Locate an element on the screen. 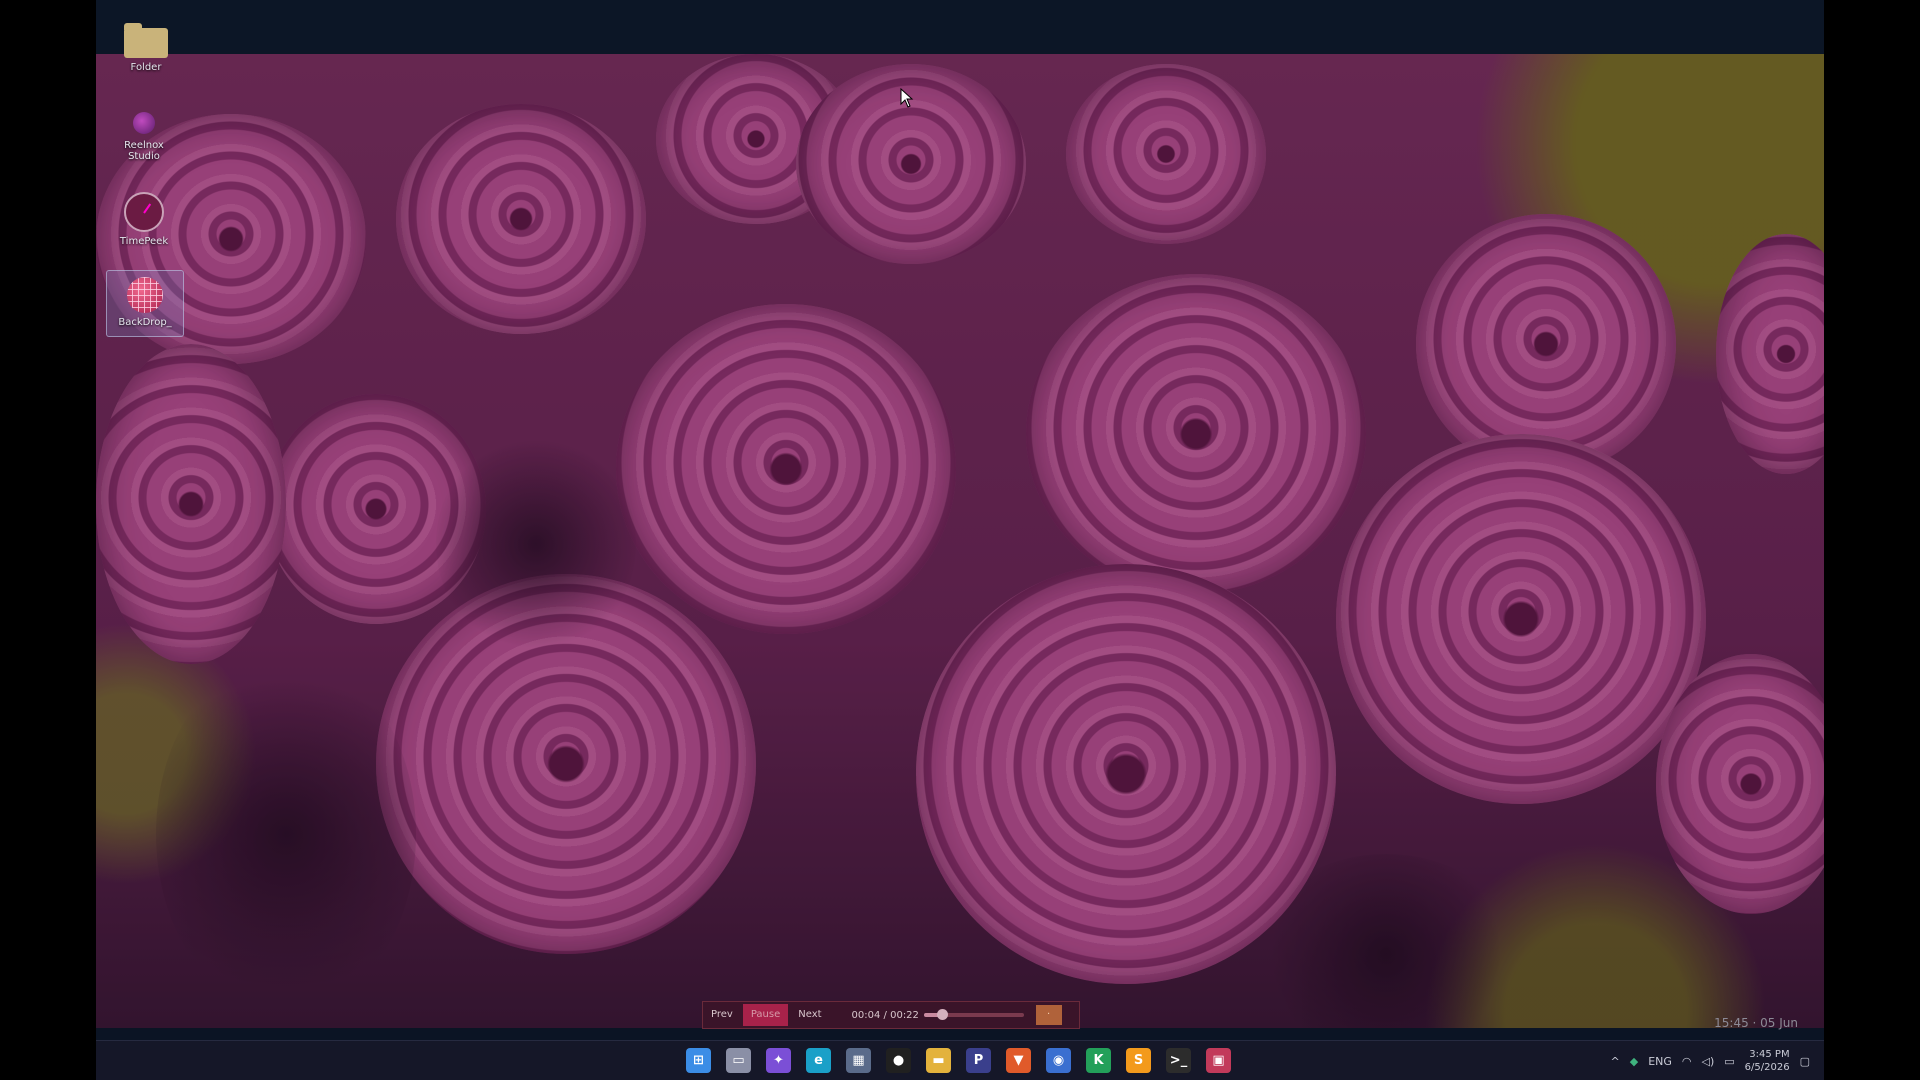  notifications-icon: ▢ is located at coordinates (1805, 1061).